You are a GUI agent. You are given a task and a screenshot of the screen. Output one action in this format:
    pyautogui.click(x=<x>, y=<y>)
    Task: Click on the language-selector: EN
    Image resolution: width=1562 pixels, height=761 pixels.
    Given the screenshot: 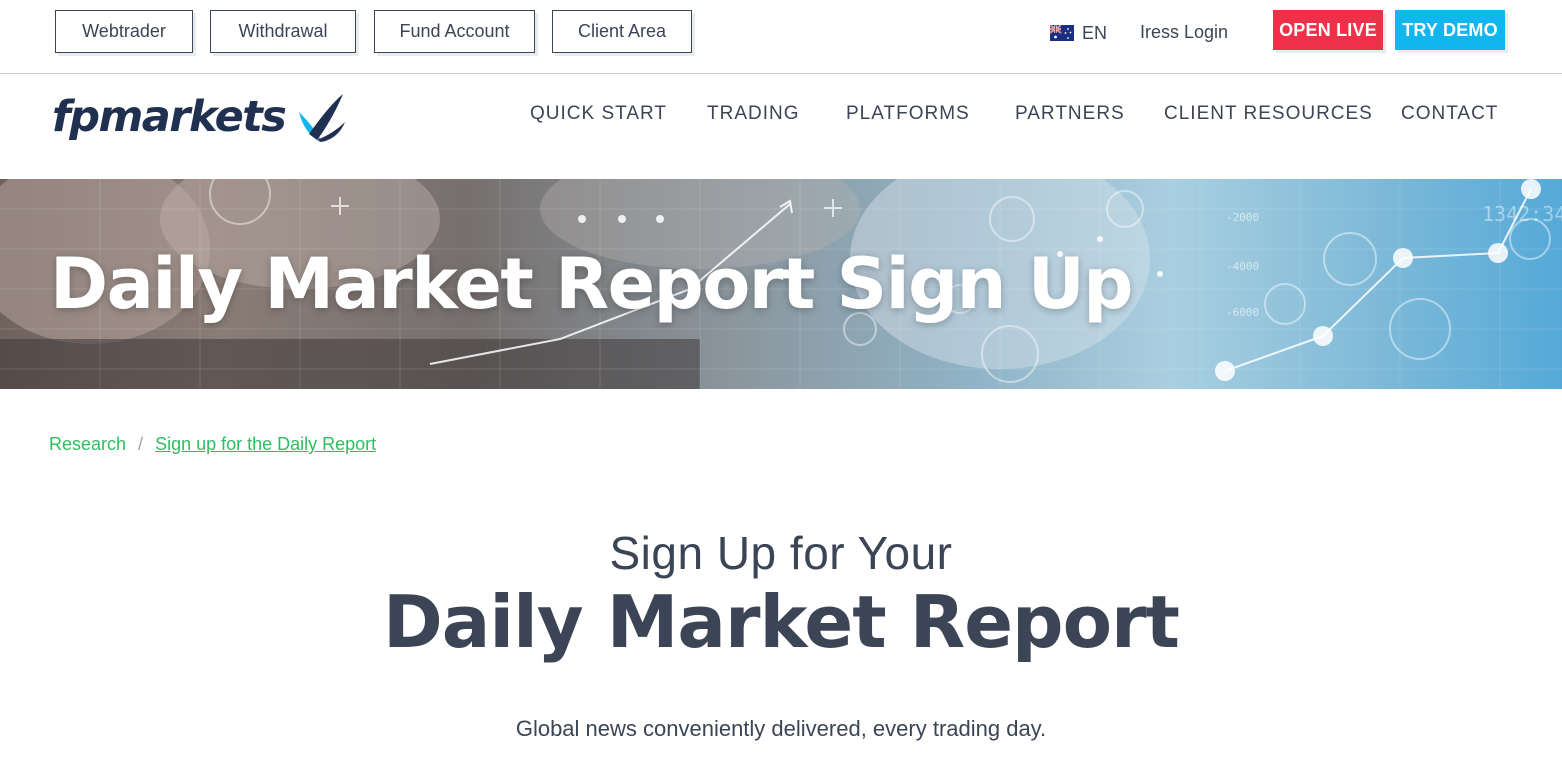 What is the action you would take?
    pyautogui.click(x=1078, y=33)
    